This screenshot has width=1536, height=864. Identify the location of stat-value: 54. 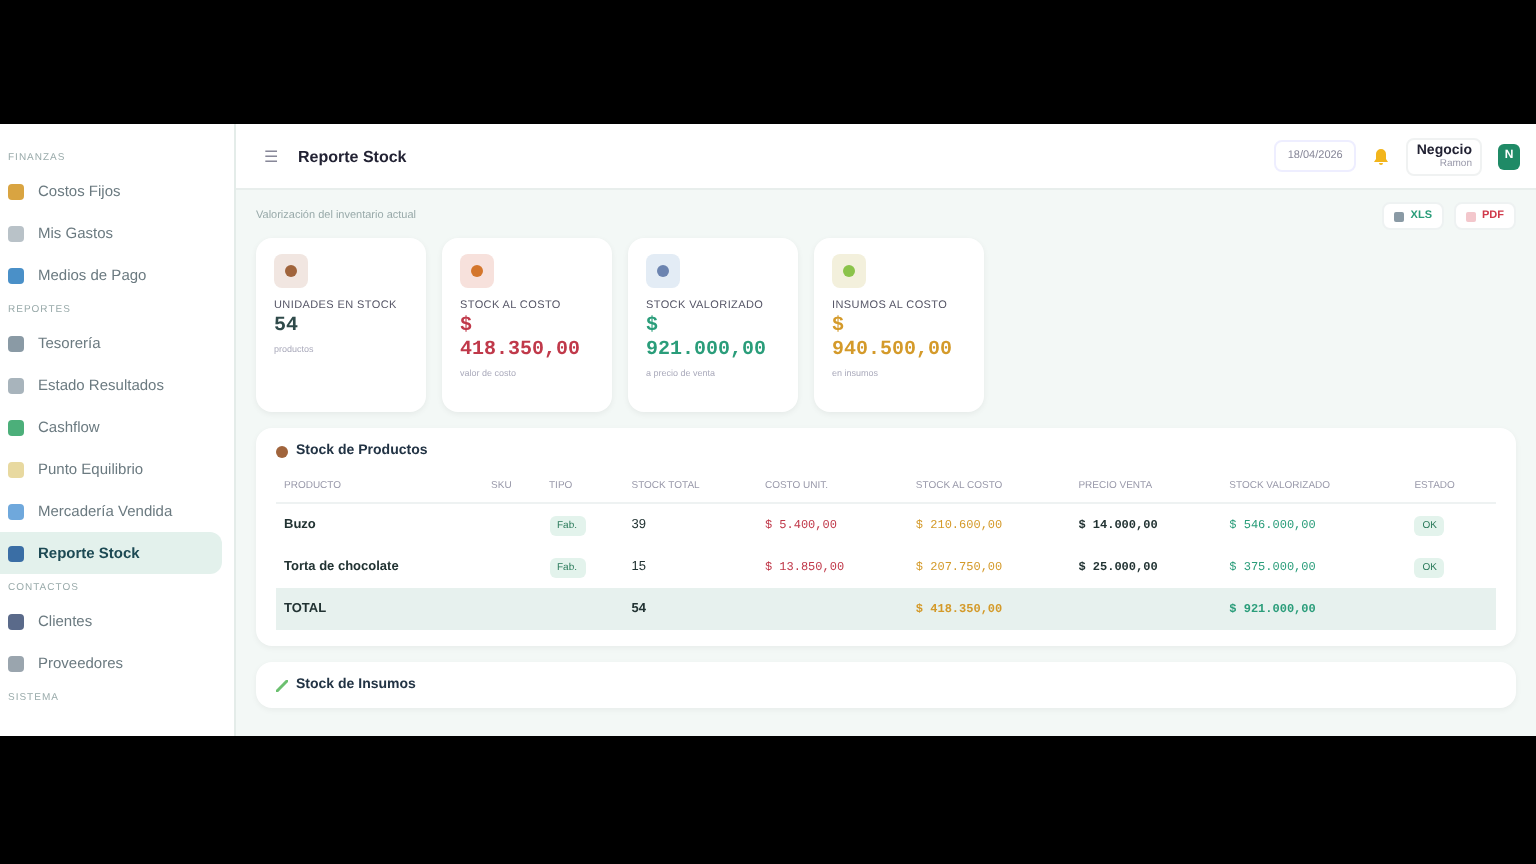
(287, 328).